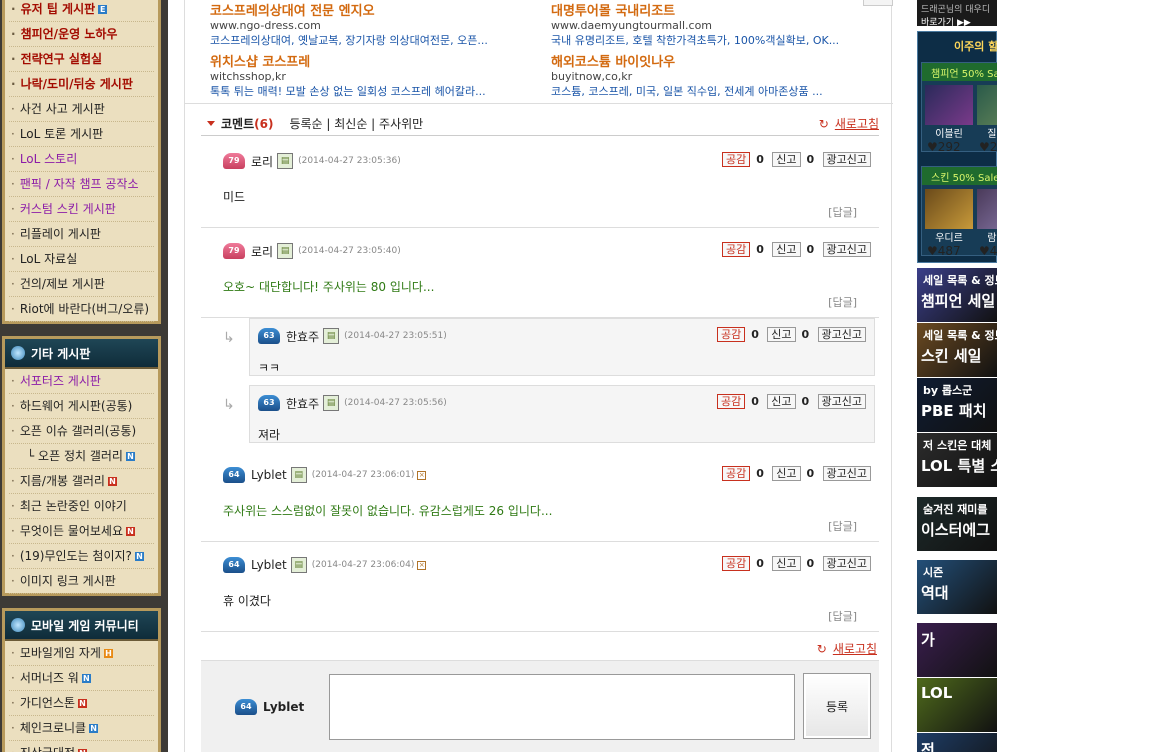 The image size is (1152, 752). Describe the element at coordinates (81, 284) in the screenshot. I see `sidebar-menu-item: · 건의/제보 게시판` at that location.